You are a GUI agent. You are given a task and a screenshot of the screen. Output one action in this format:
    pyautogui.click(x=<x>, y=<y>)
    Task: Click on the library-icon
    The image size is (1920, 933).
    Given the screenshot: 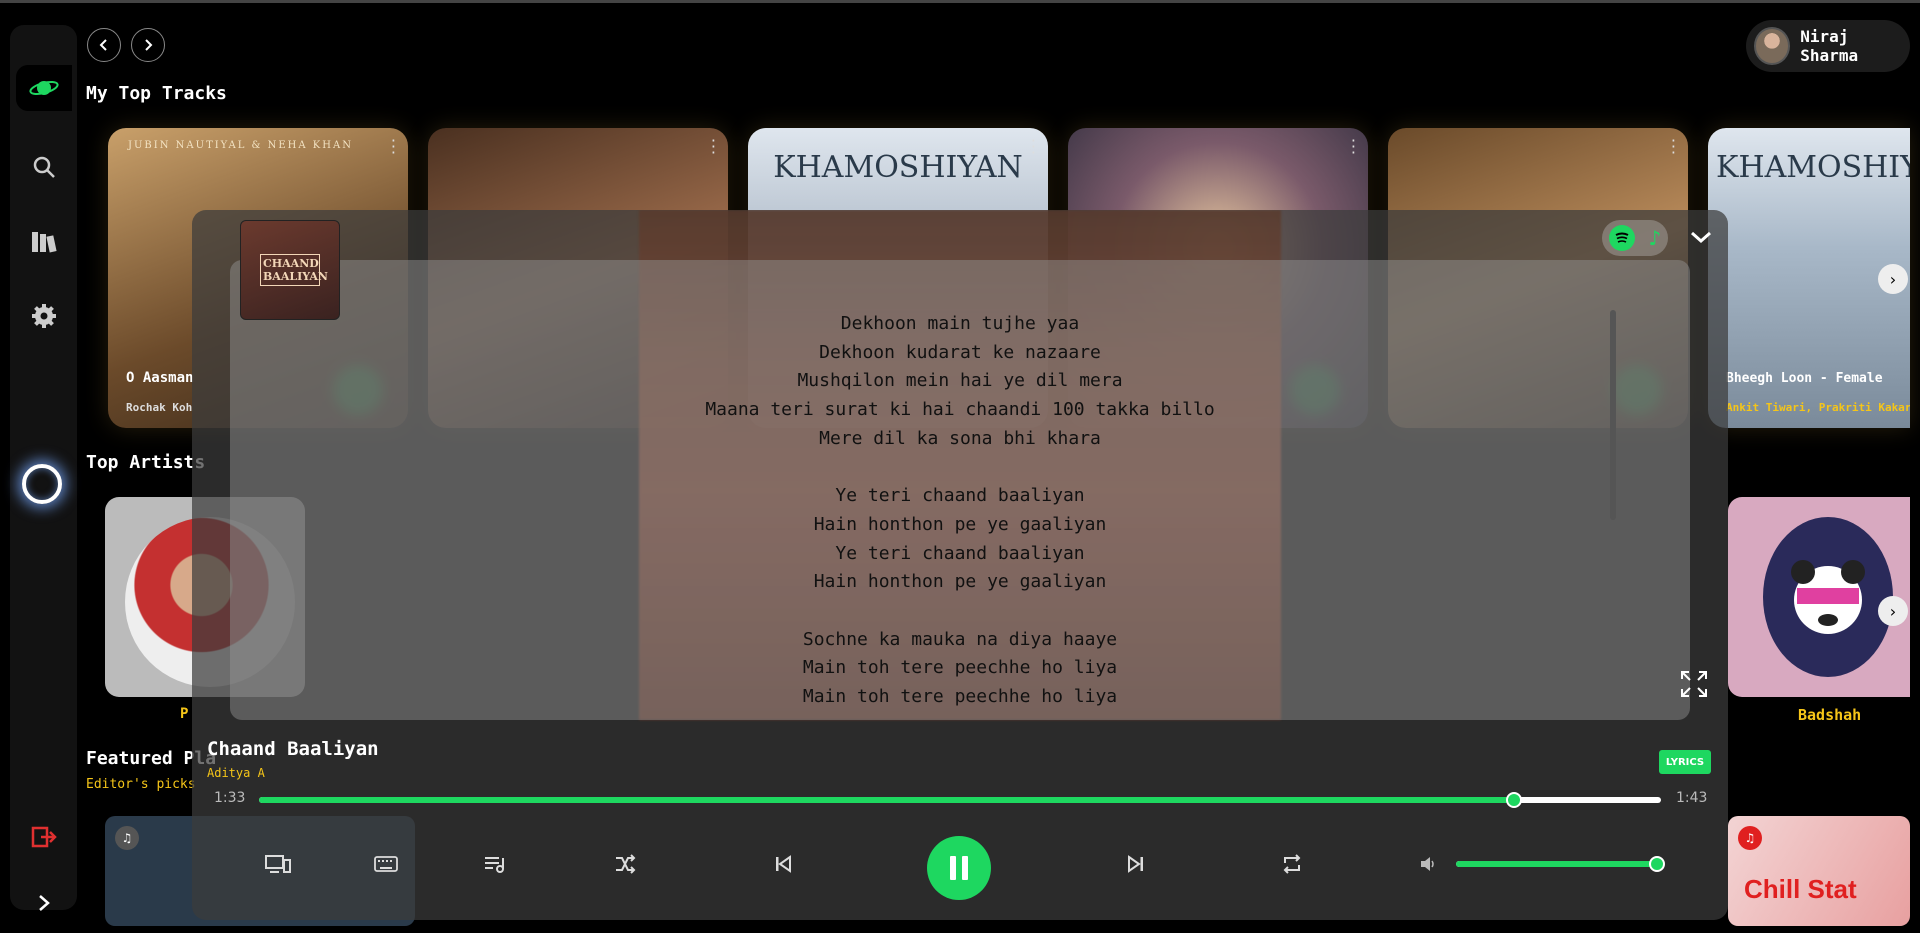 What is the action you would take?
    pyautogui.click(x=43, y=242)
    